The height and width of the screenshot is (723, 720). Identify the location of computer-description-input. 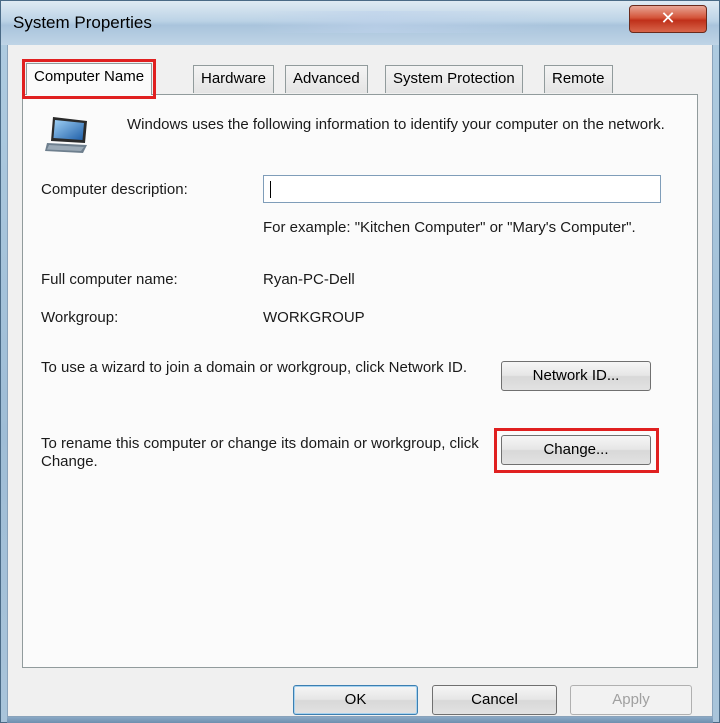
(462, 189).